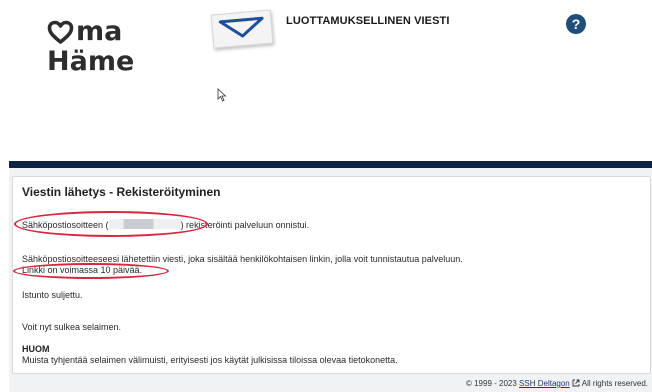 This screenshot has height=392, width=652. What do you see at coordinates (544, 383) in the screenshot?
I see `ssh-deltagon-link: SSH Deltagon` at bounding box center [544, 383].